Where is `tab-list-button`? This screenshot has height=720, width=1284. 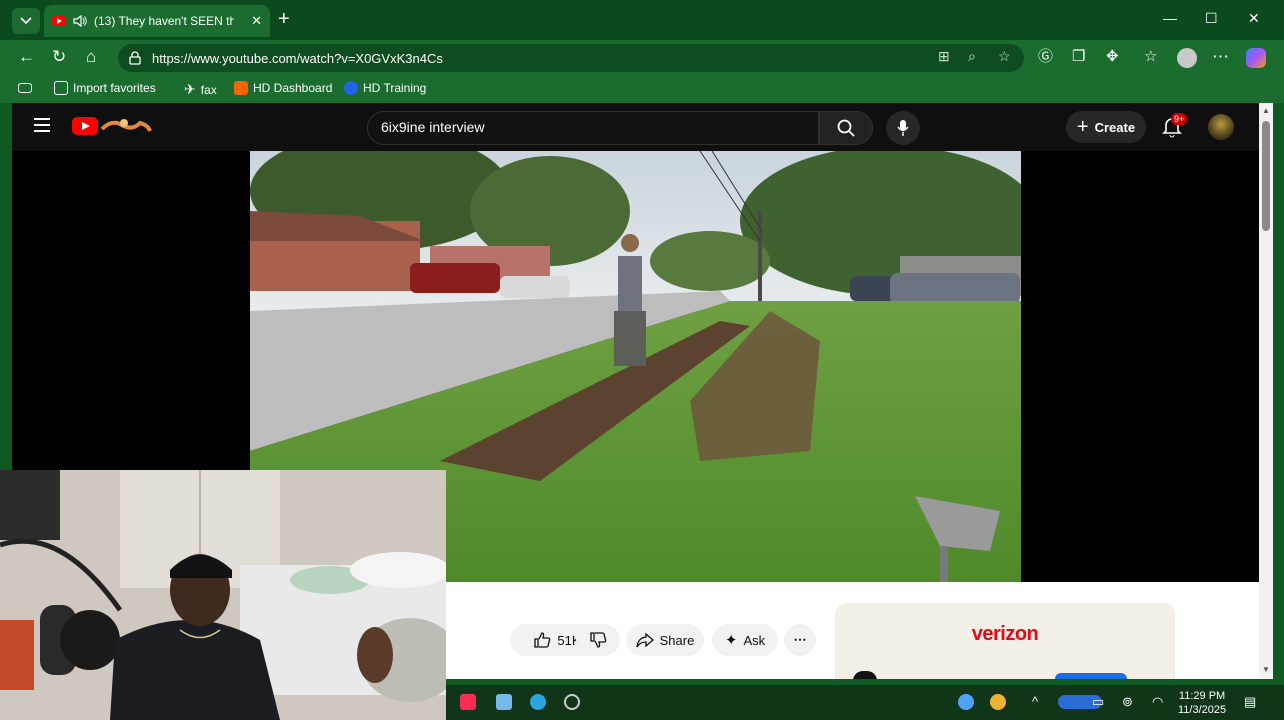
tab-list-button is located at coordinates (26, 21).